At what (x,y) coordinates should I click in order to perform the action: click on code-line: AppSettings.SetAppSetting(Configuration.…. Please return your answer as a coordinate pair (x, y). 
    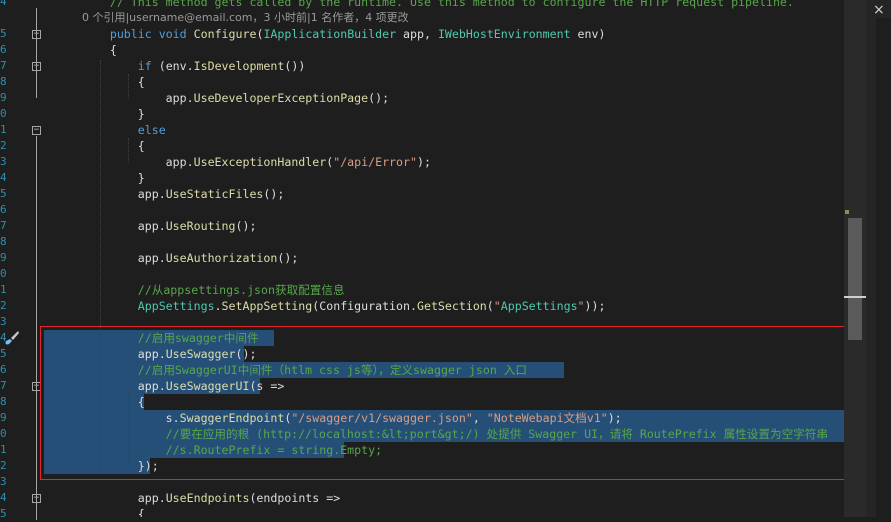
    Looking at the image, I should click on (371, 306).